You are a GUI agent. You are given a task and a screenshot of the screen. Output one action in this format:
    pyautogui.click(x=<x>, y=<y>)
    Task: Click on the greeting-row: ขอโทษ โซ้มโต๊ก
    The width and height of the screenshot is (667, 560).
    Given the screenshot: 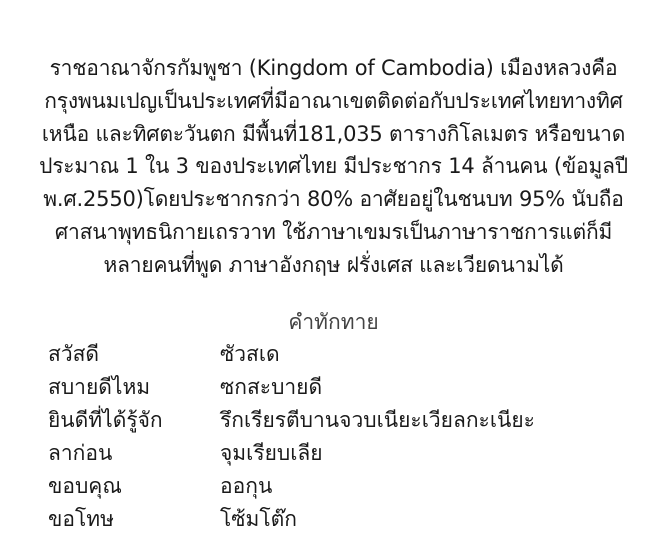 What is the action you would take?
    pyautogui.click(x=348, y=519)
    